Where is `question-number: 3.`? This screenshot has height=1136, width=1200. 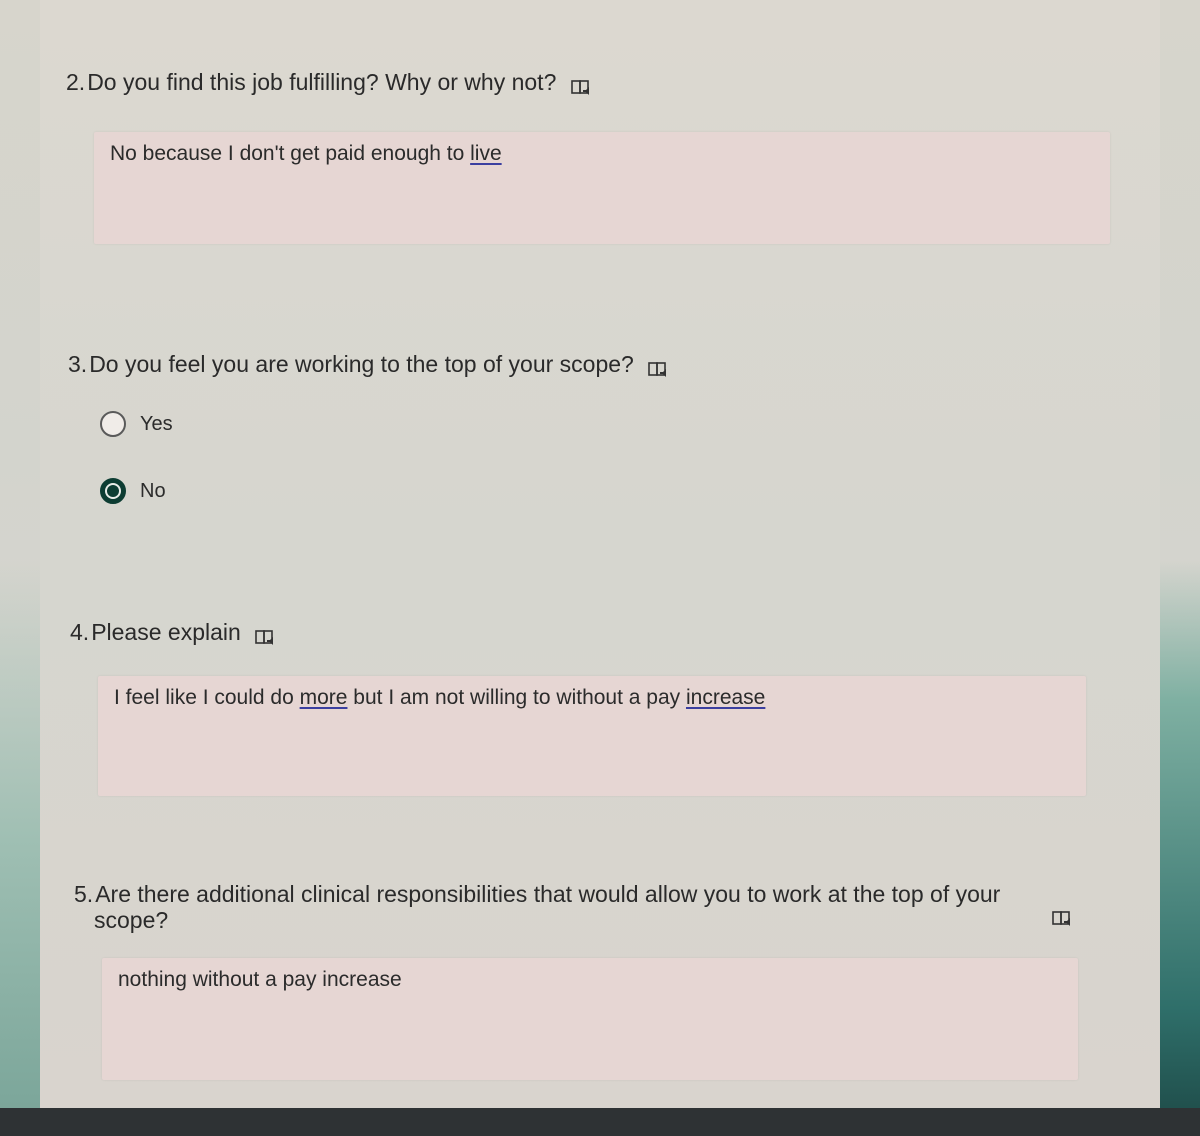 question-number: 3. is located at coordinates (78, 364).